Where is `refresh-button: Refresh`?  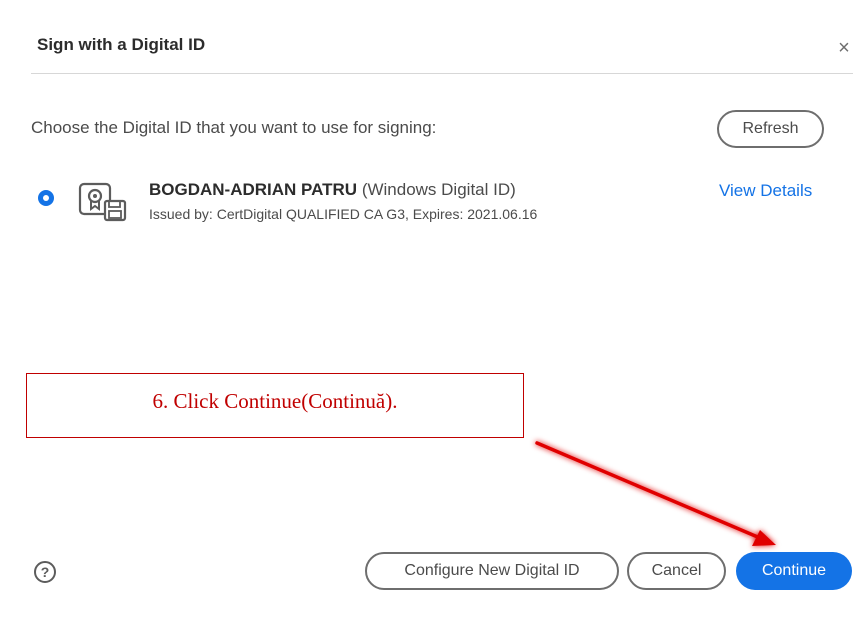
refresh-button: Refresh is located at coordinates (770, 129).